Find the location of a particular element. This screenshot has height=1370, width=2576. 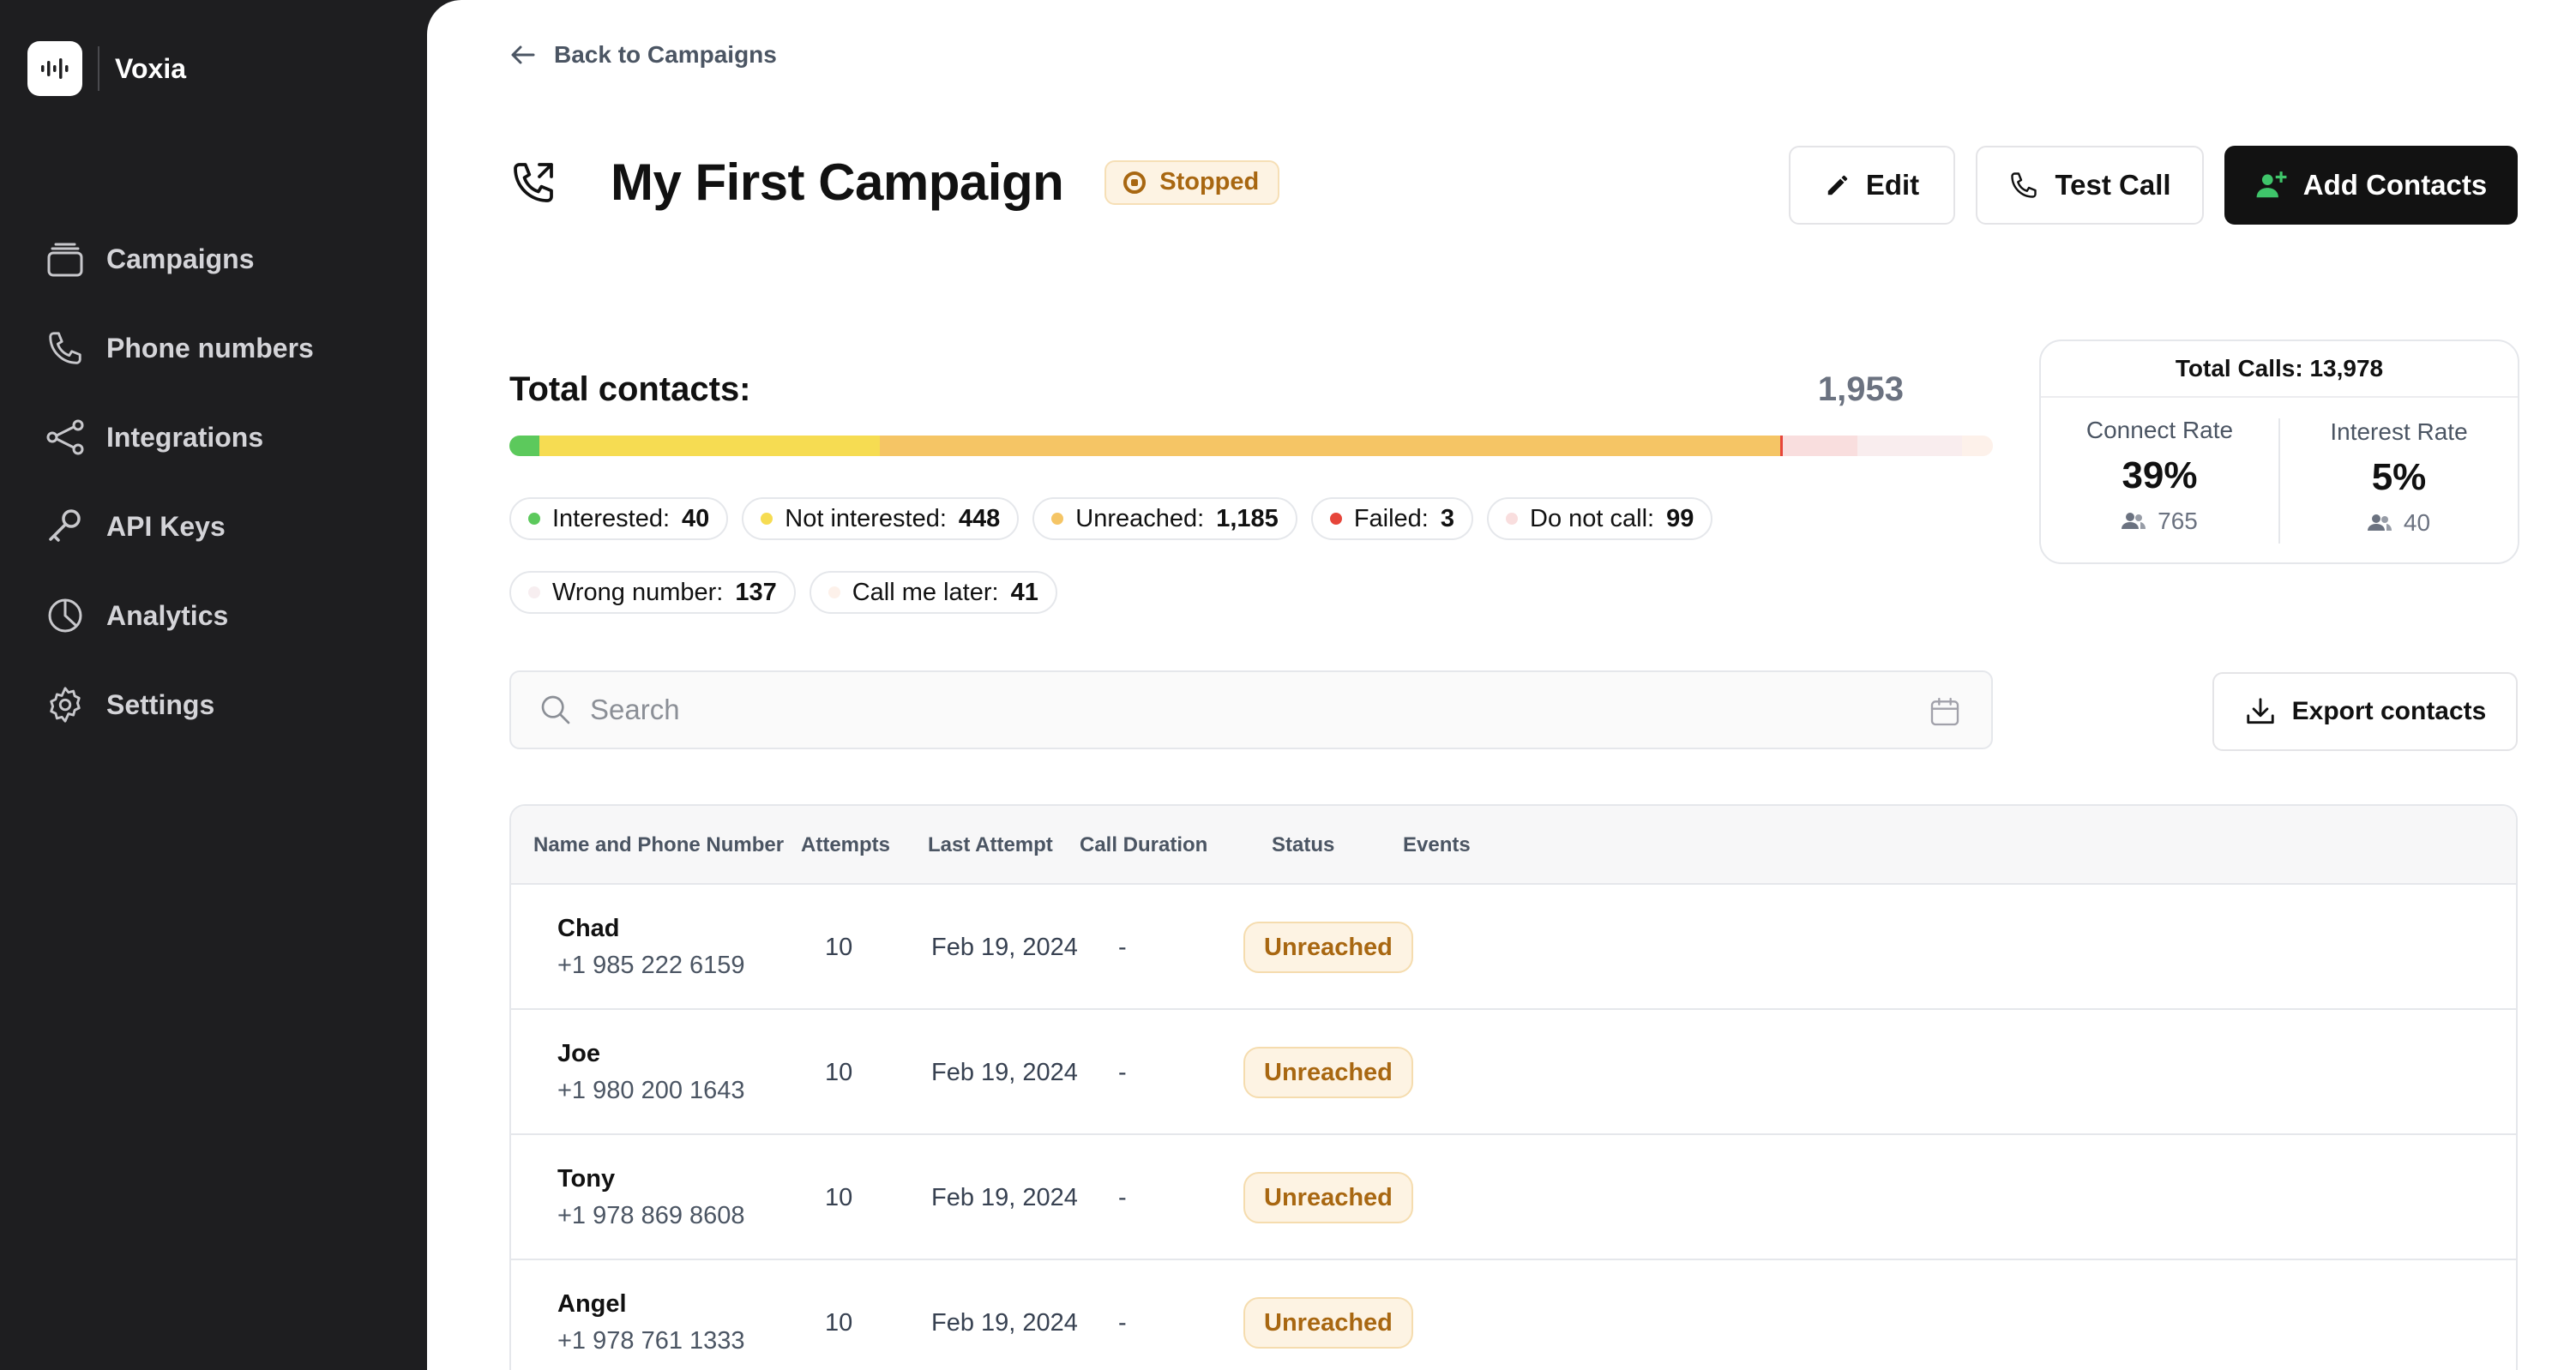

column-header: Events is located at coordinates (1437, 845).